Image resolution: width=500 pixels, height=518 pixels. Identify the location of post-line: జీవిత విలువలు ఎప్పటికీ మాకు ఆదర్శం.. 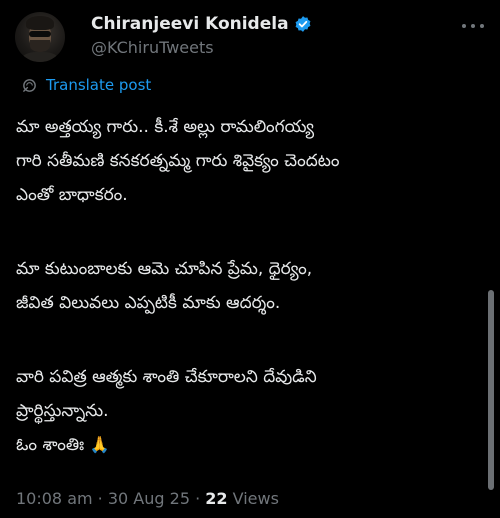
(148, 303).